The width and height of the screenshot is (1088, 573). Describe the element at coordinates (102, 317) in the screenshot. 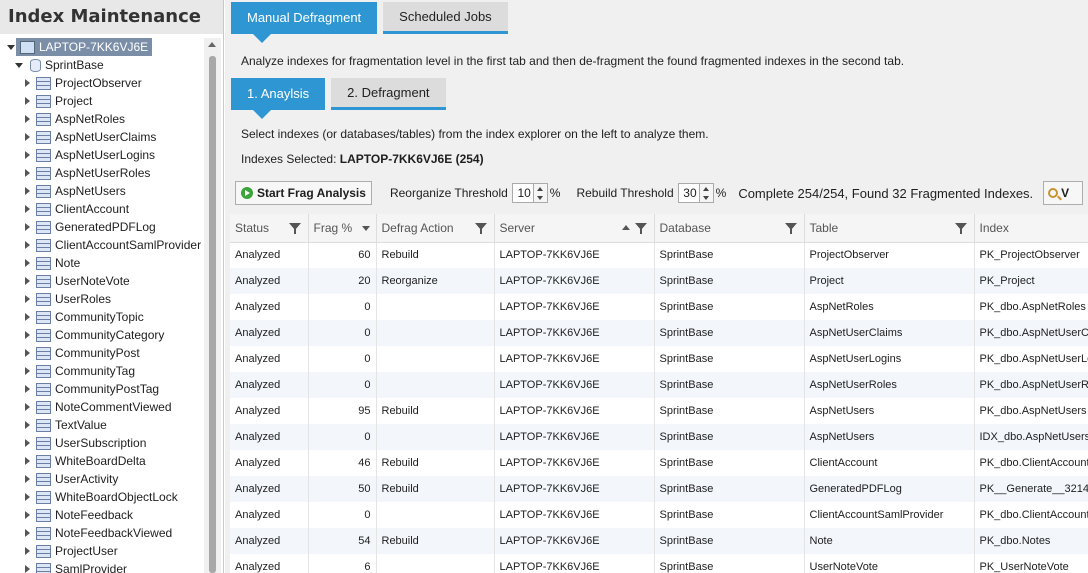

I see `tree-node-table: CommunityTopic` at that location.